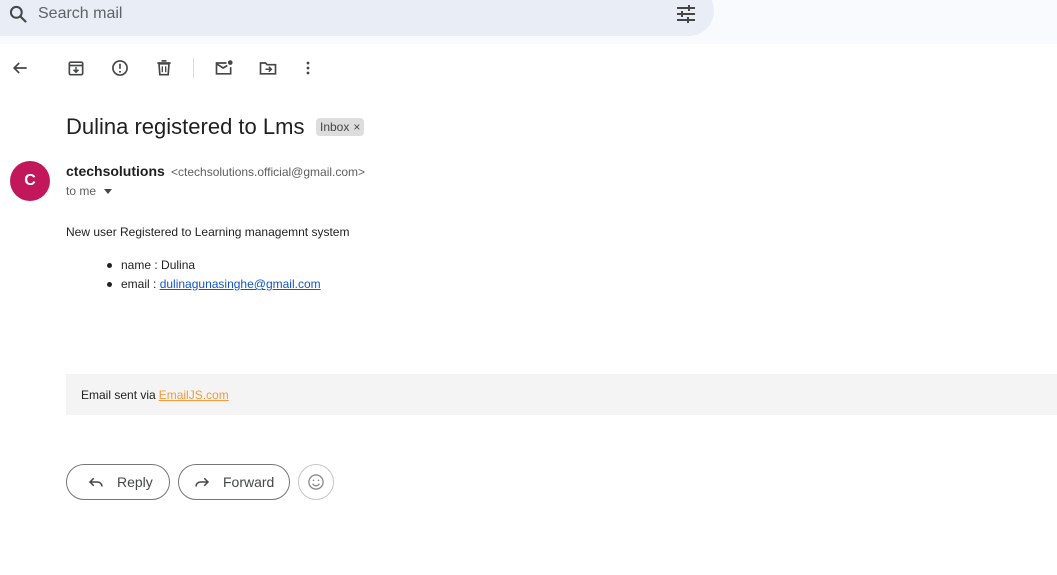 The width and height of the screenshot is (1057, 575). What do you see at coordinates (141, 265) in the screenshot?
I see `name-prefix: name :` at bounding box center [141, 265].